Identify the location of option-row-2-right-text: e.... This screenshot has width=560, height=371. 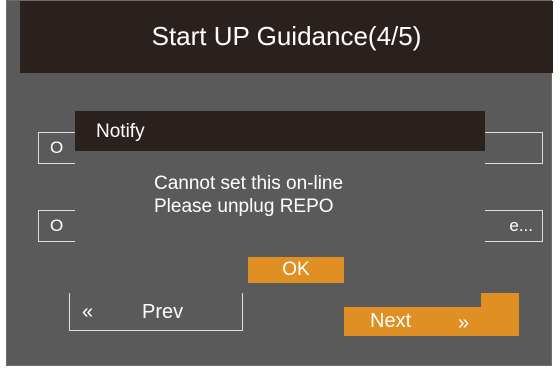
(521, 225).